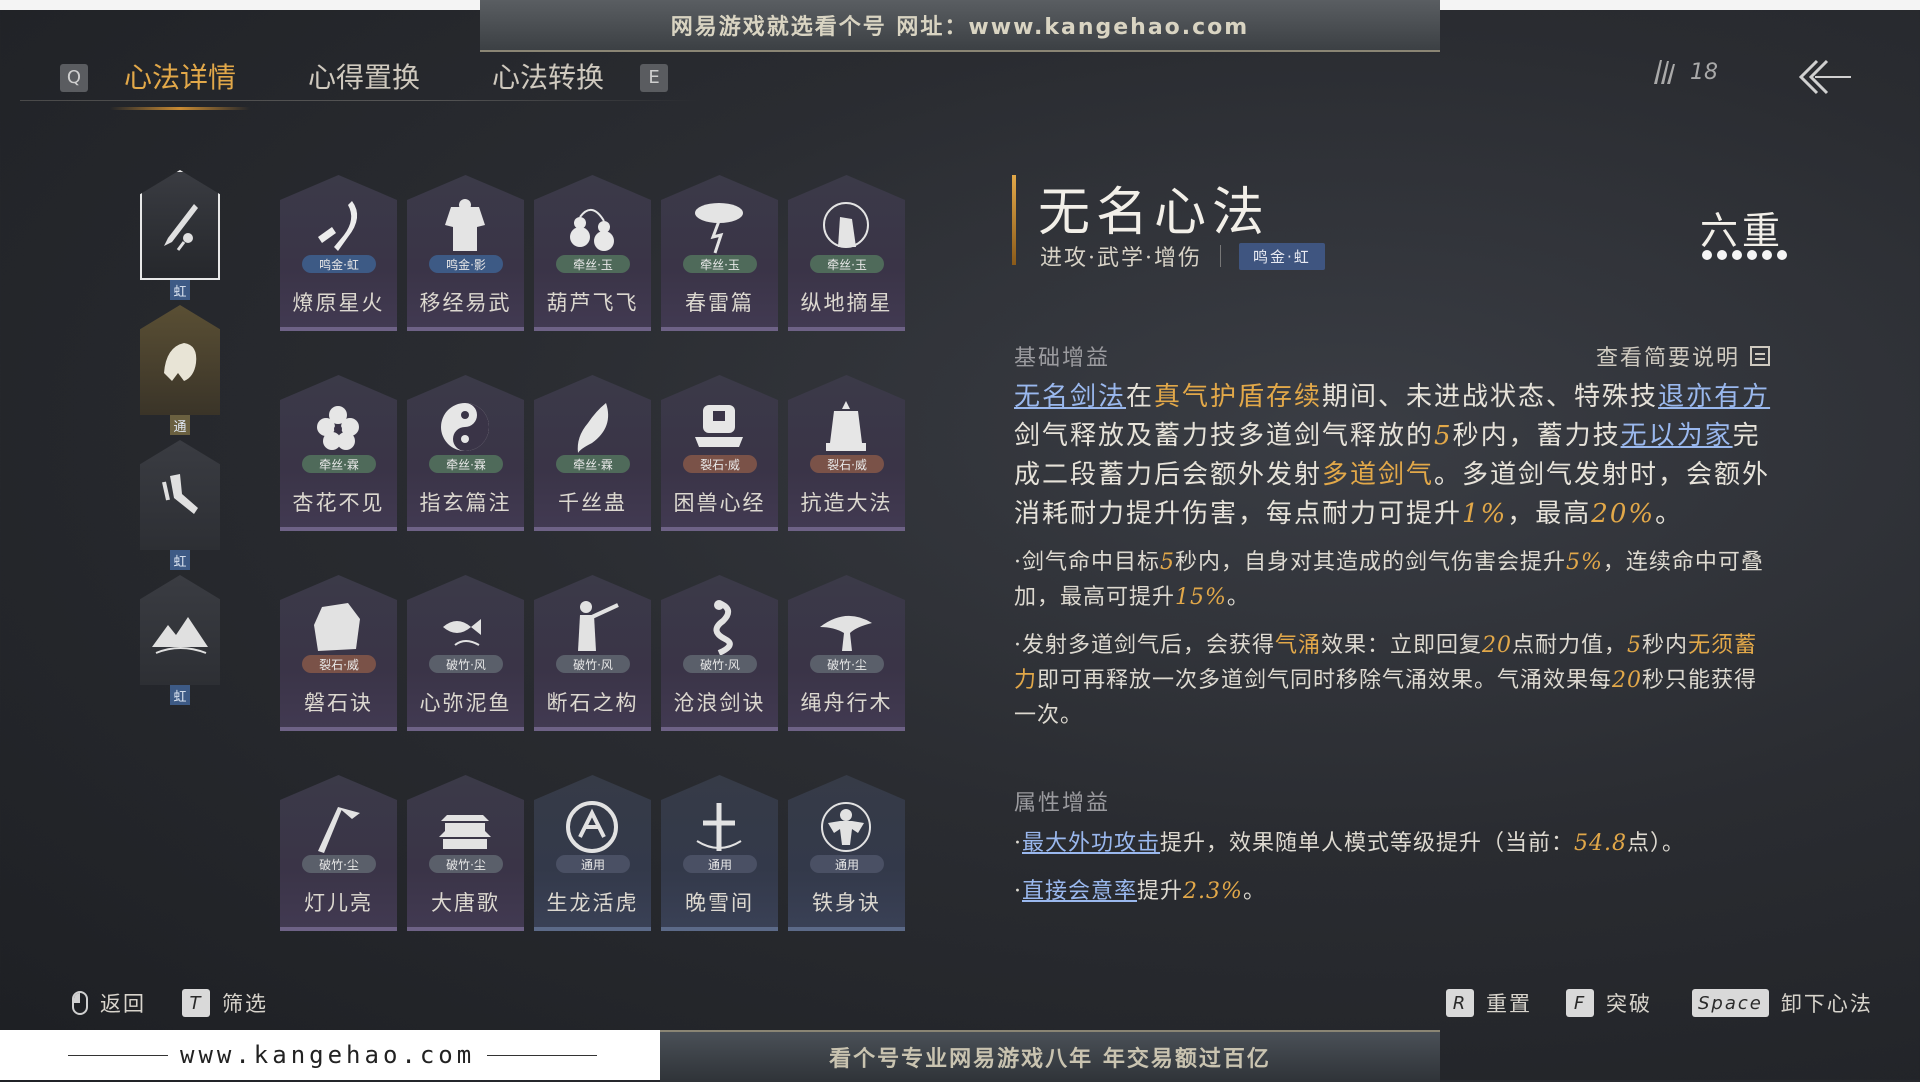 Image resolution: width=1920 pixels, height=1082 pixels. Describe the element at coordinates (181, 227) in the screenshot. I see `sword-icon` at that location.